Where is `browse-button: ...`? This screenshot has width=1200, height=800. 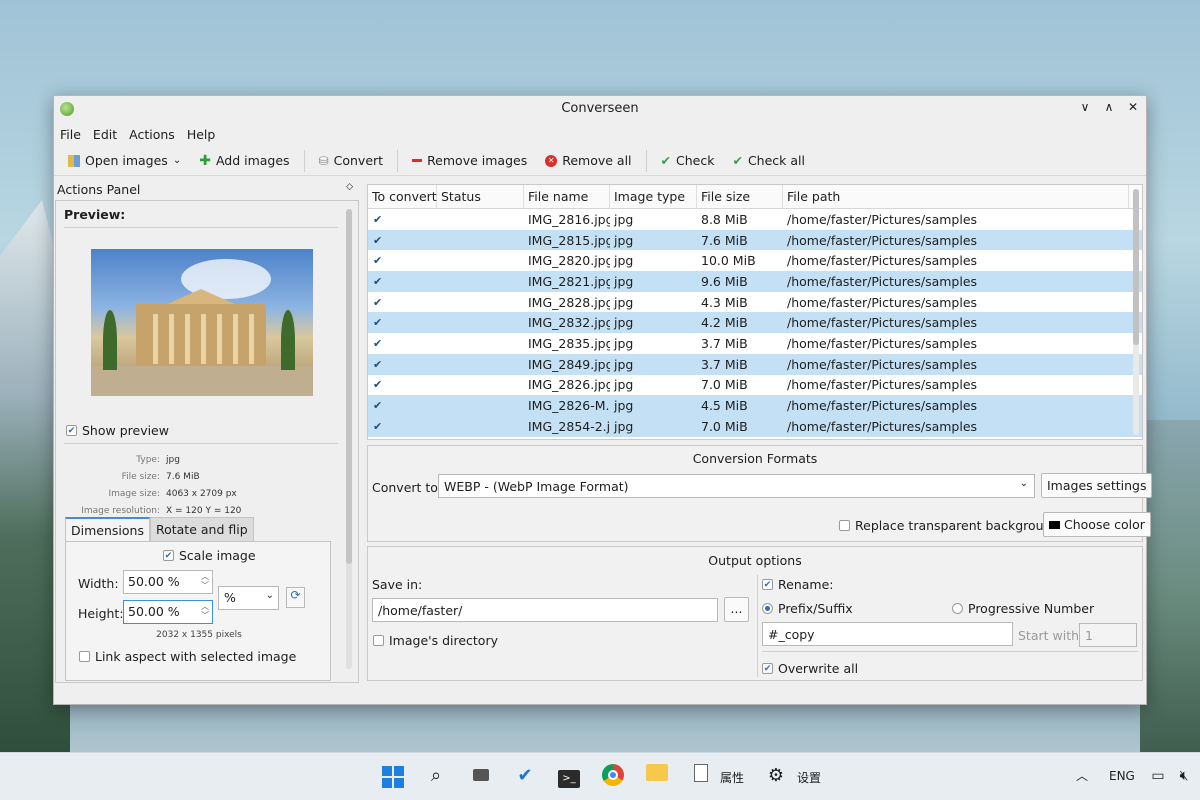
browse-button: ... is located at coordinates (736, 609).